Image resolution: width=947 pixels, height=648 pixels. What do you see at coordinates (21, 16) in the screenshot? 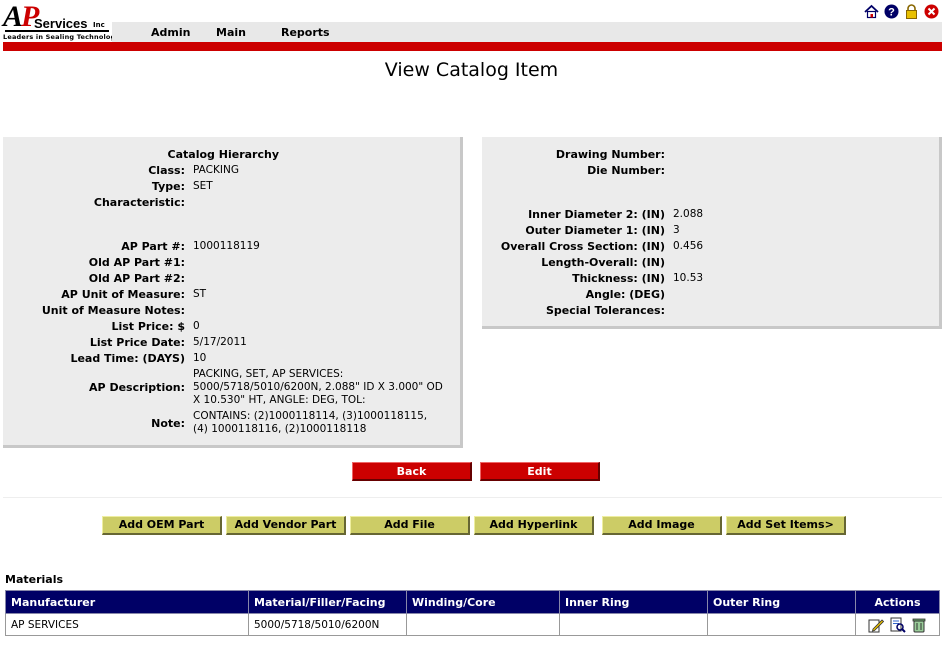
I see `logo-letters: AP` at bounding box center [21, 16].